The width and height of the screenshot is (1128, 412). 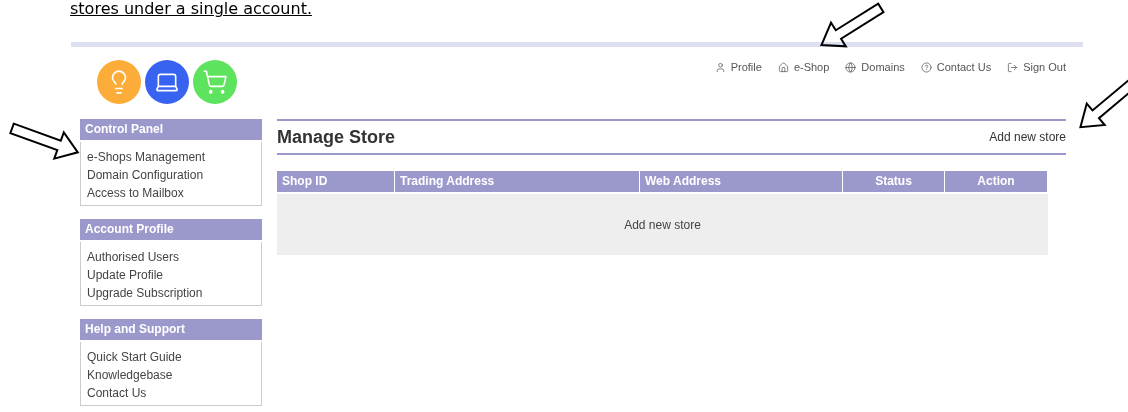 I want to click on nav-link: Sign Out, so click(x=1036, y=67).